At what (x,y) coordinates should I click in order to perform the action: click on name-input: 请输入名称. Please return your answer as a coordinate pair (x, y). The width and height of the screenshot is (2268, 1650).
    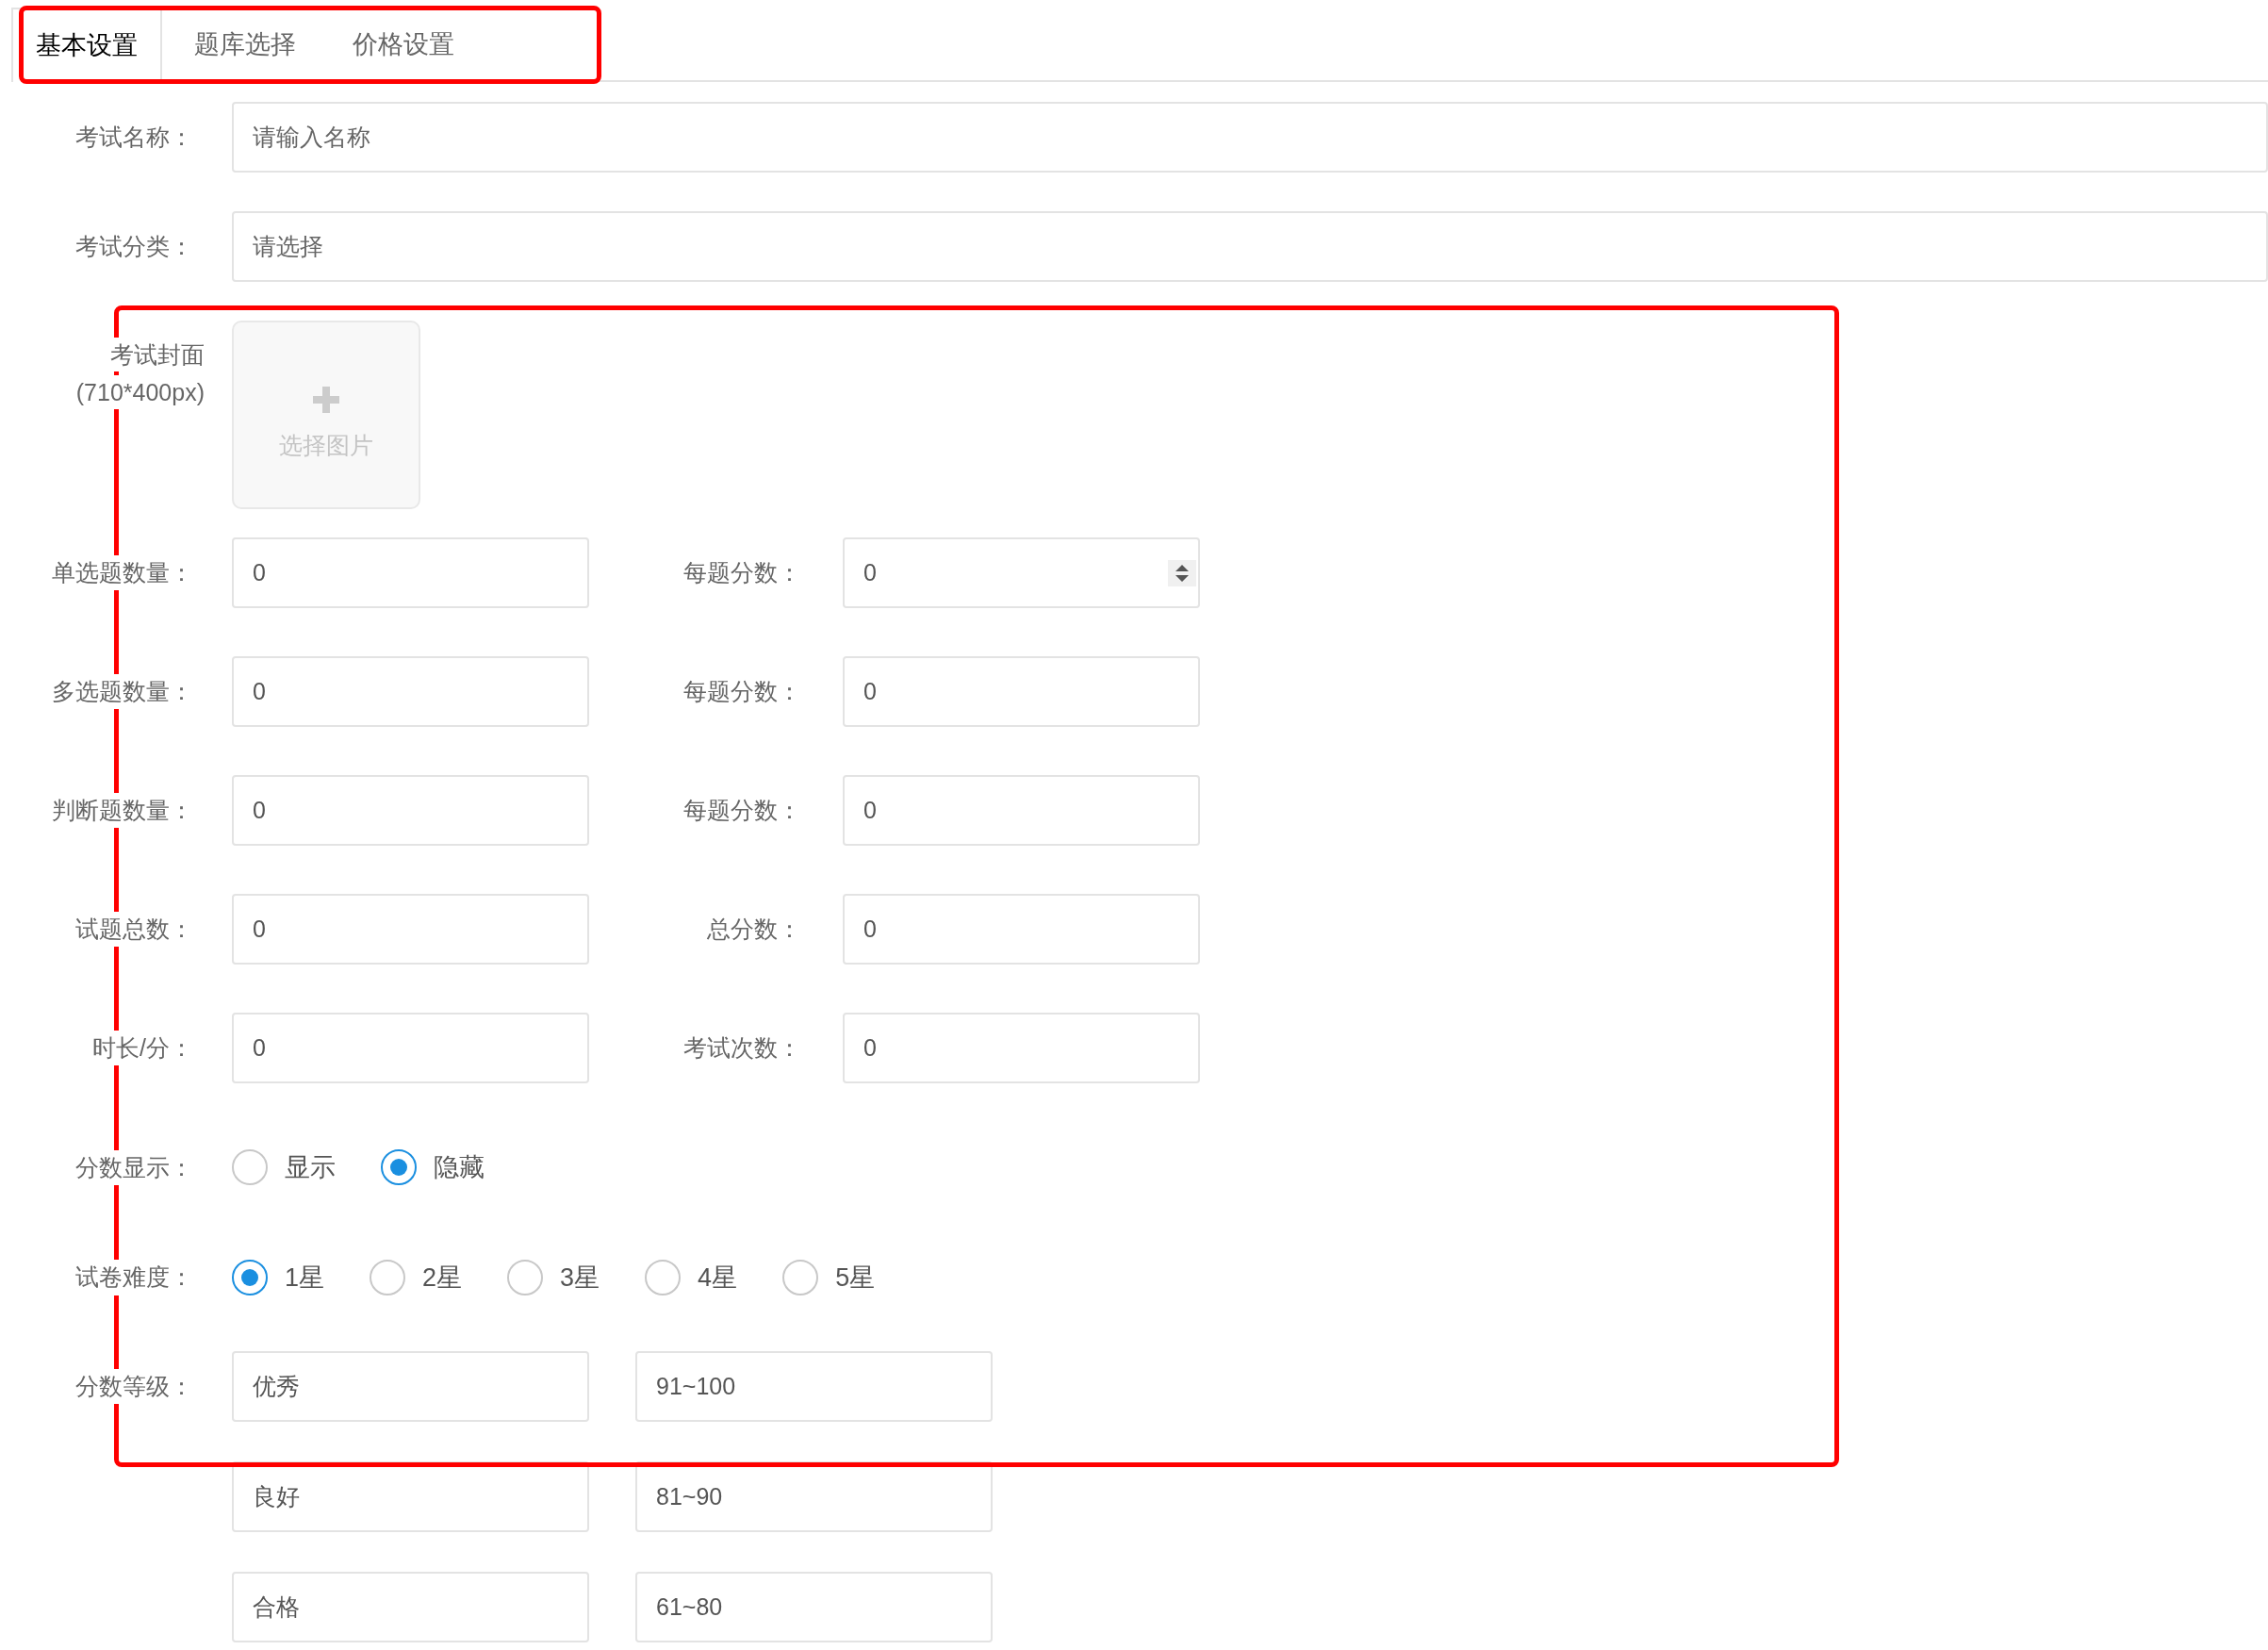
    Looking at the image, I should click on (1250, 137).